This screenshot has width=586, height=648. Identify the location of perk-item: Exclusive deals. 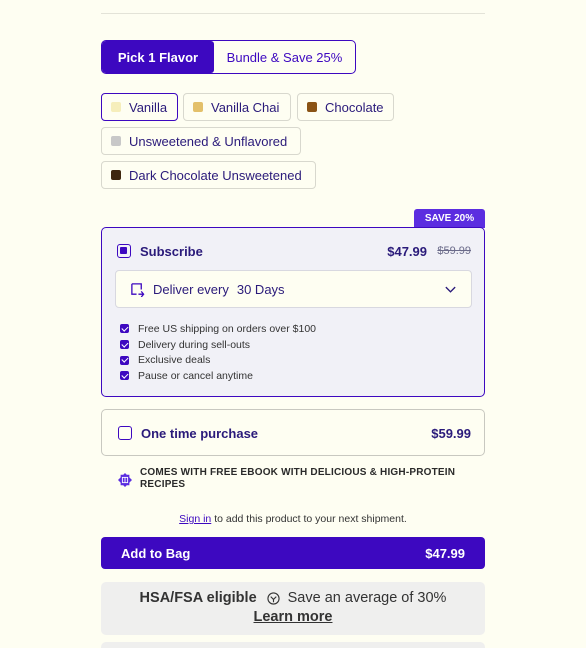
(218, 360).